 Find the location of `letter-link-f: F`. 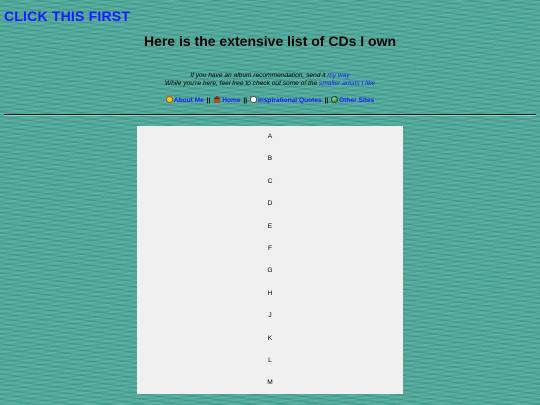

letter-link-f: F is located at coordinates (270, 248).